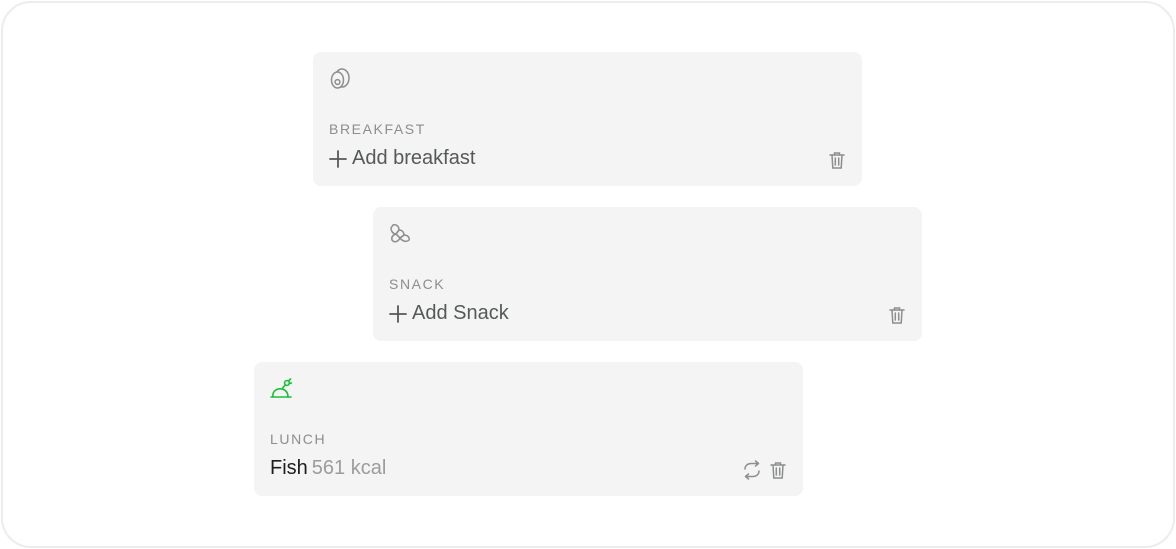 The height and width of the screenshot is (549, 1176). What do you see at coordinates (528, 429) in the screenshot?
I see `meal-card-lunch: LUNCH Fish 561 kcal` at bounding box center [528, 429].